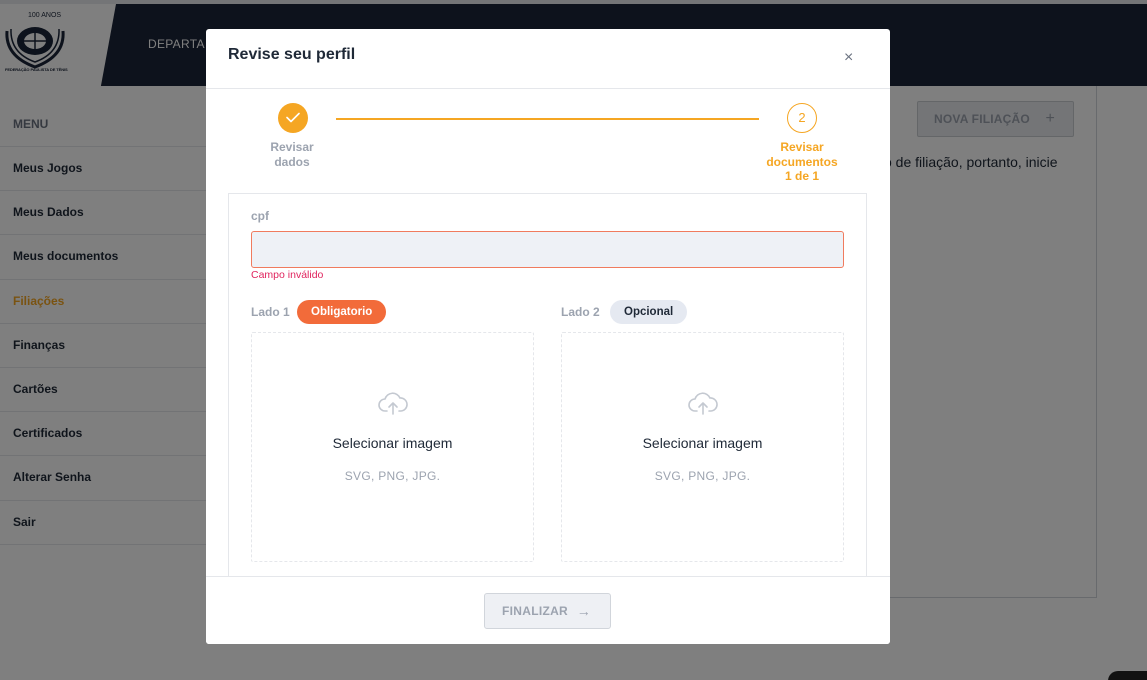  I want to click on dropzone-side-1: Selecionar imagem SVG, PNG, JPG., so click(392, 447).